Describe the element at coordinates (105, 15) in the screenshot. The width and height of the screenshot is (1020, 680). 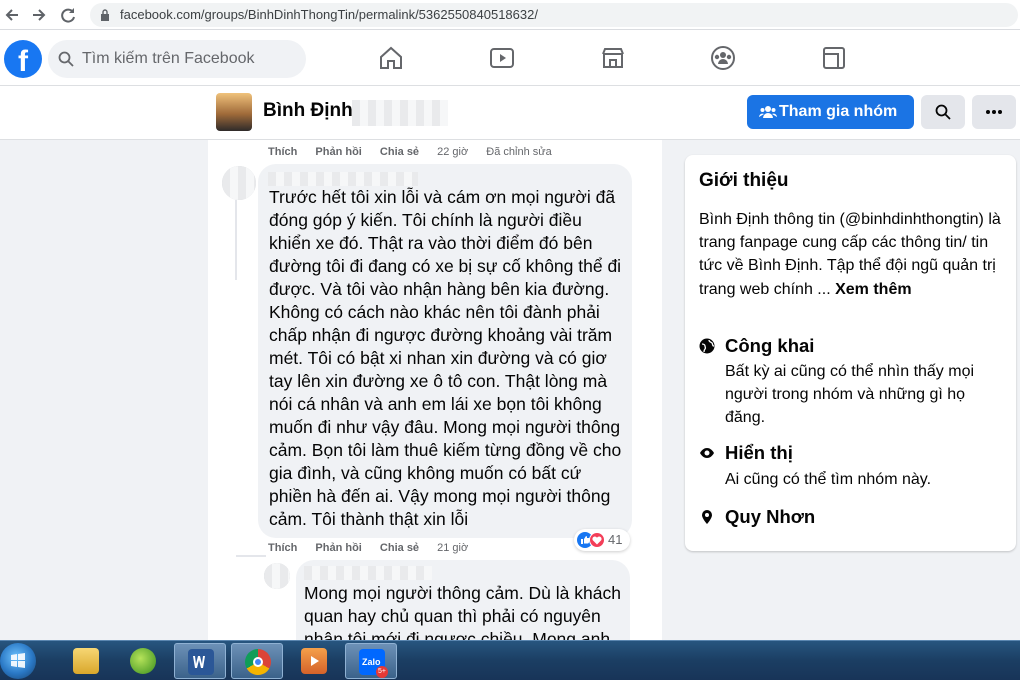
I see `lock-icon` at that location.